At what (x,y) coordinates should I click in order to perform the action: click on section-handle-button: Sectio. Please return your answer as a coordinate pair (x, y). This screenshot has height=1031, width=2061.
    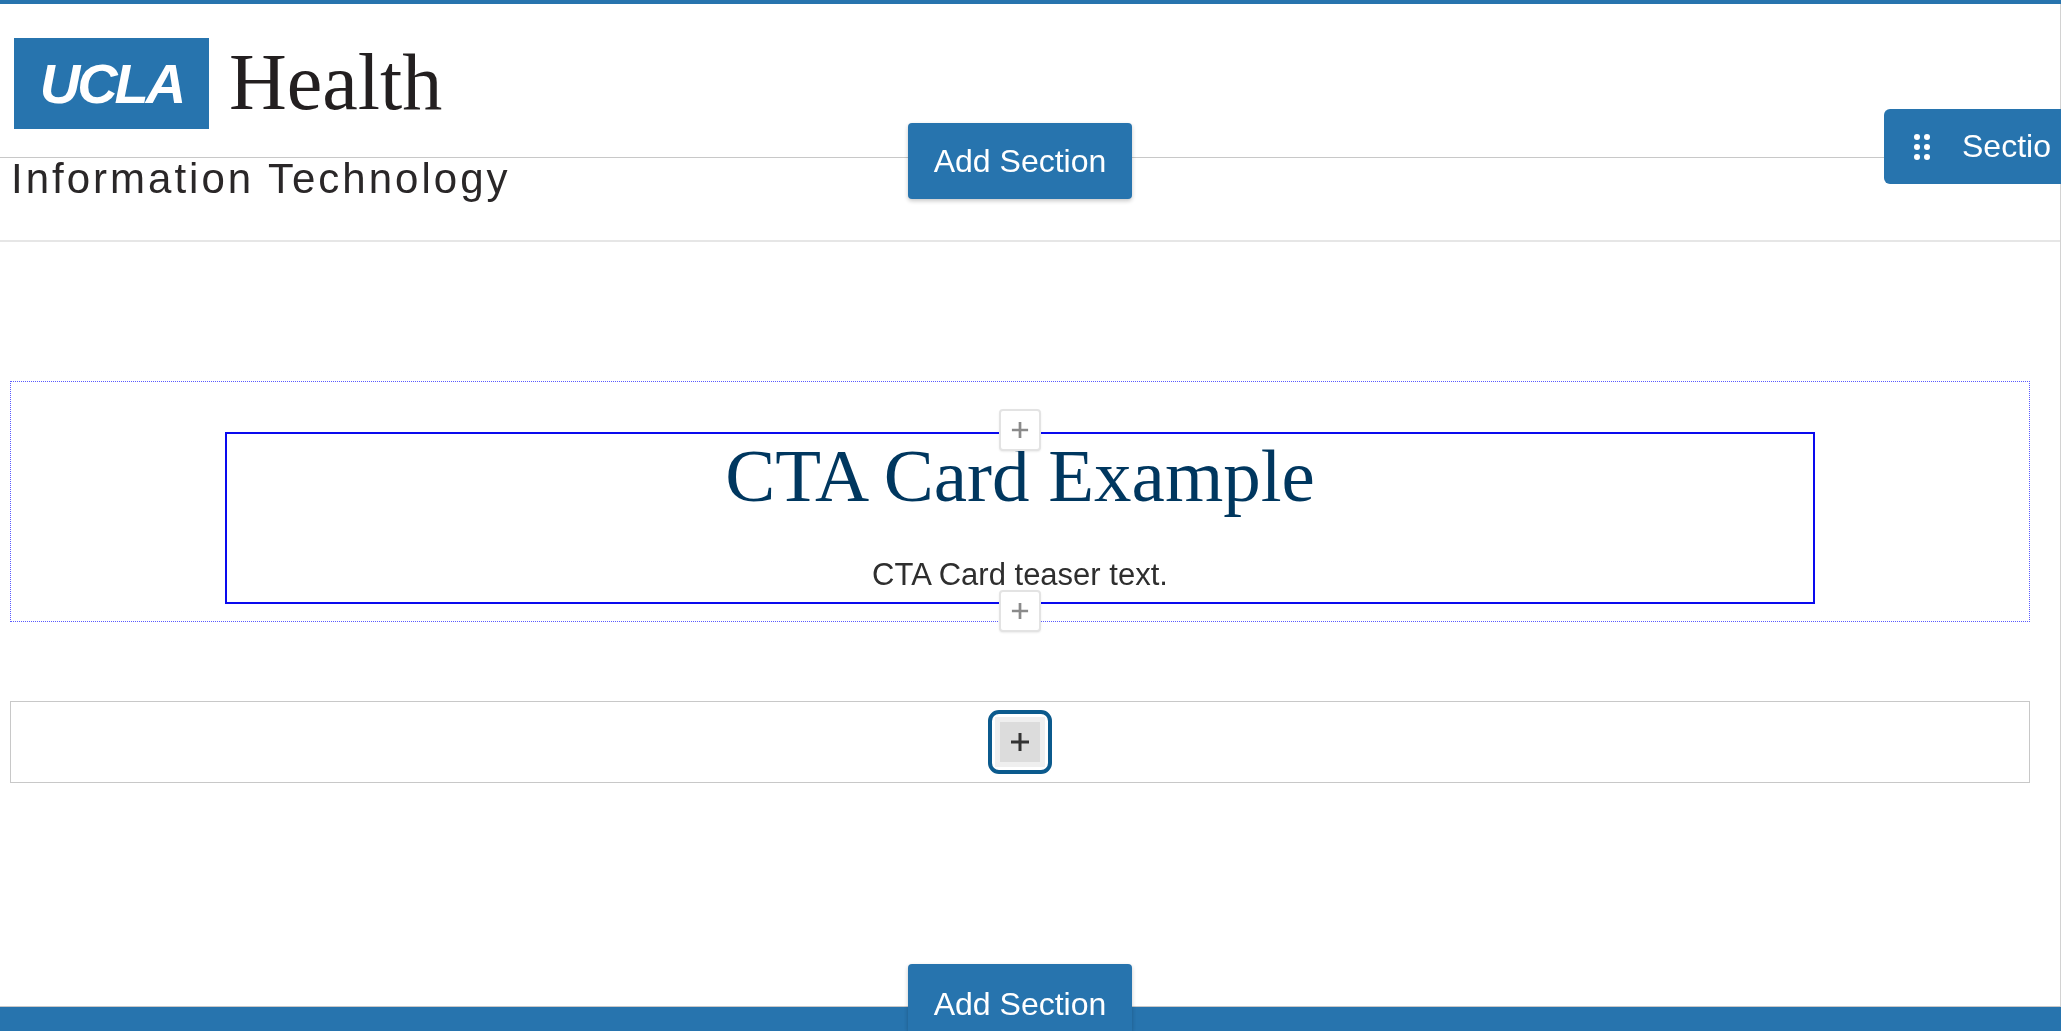
    Looking at the image, I should click on (1972, 146).